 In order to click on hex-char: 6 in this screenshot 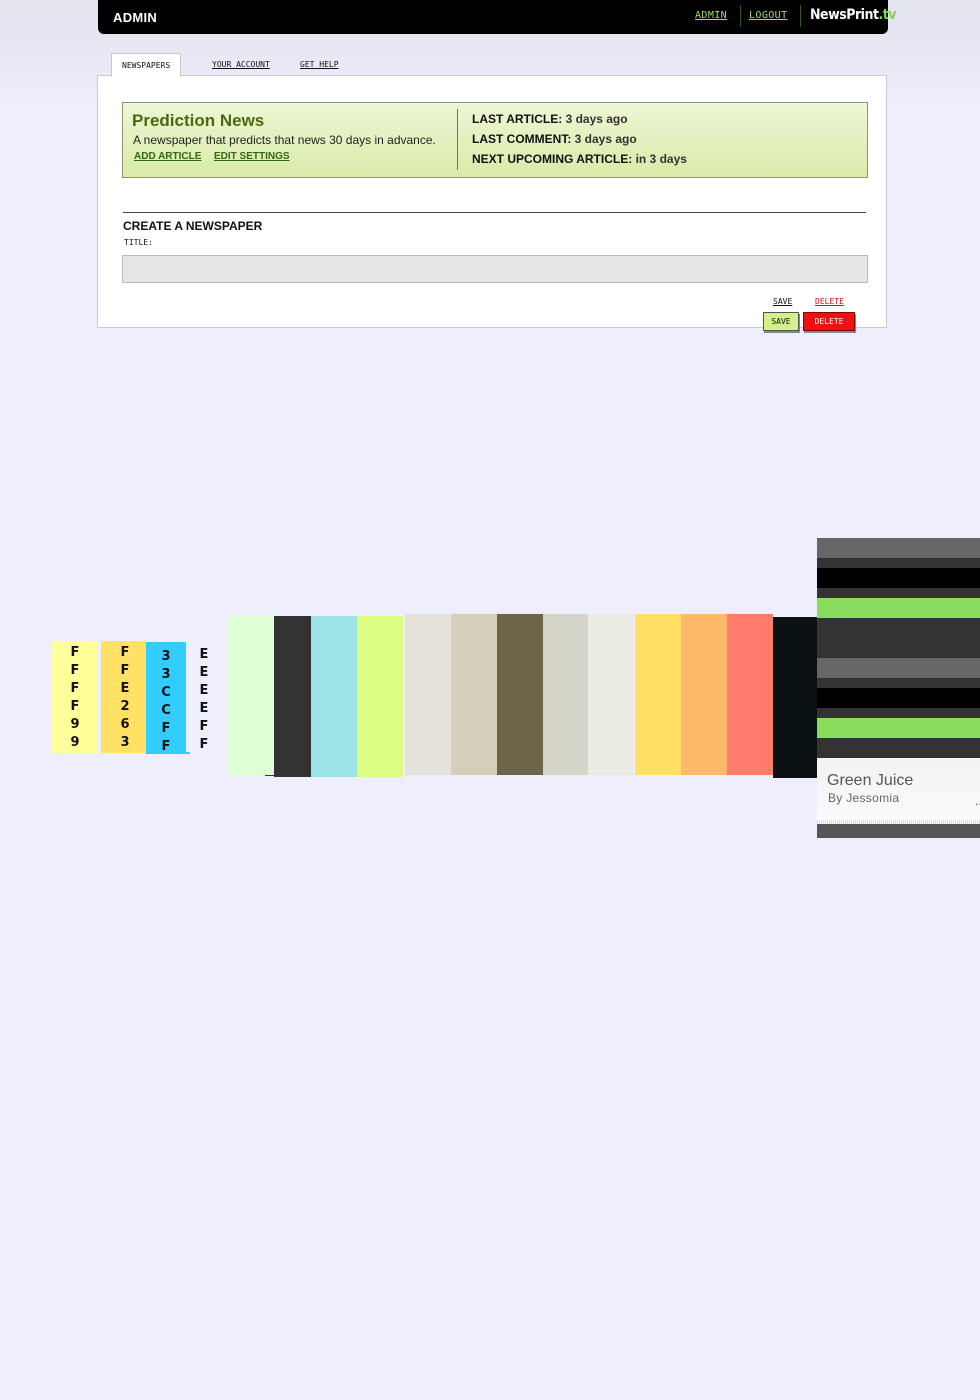, I will do `click(125, 724)`.